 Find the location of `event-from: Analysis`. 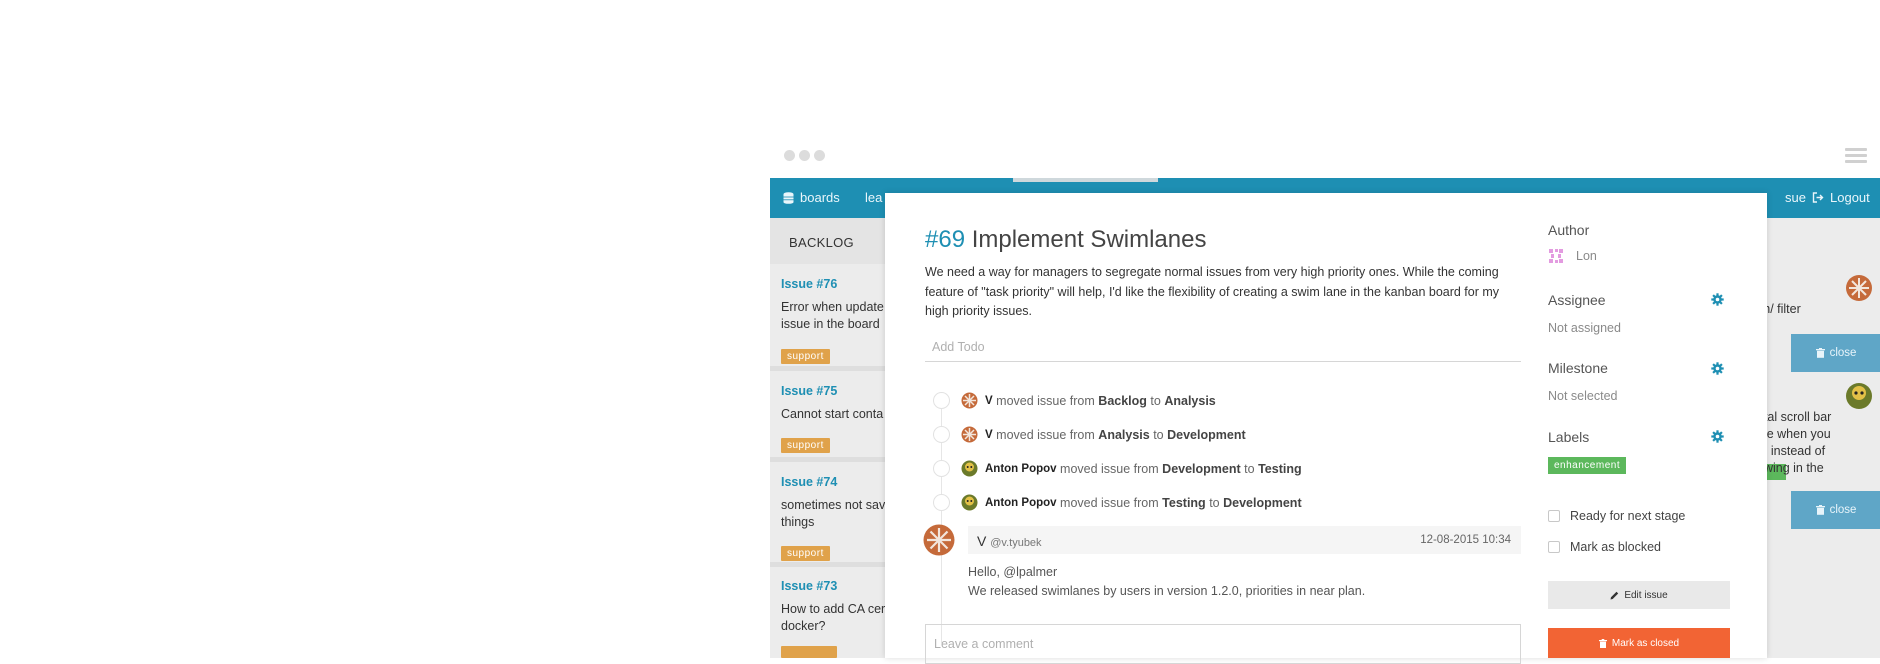

event-from: Analysis is located at coordinates (1124, 434).